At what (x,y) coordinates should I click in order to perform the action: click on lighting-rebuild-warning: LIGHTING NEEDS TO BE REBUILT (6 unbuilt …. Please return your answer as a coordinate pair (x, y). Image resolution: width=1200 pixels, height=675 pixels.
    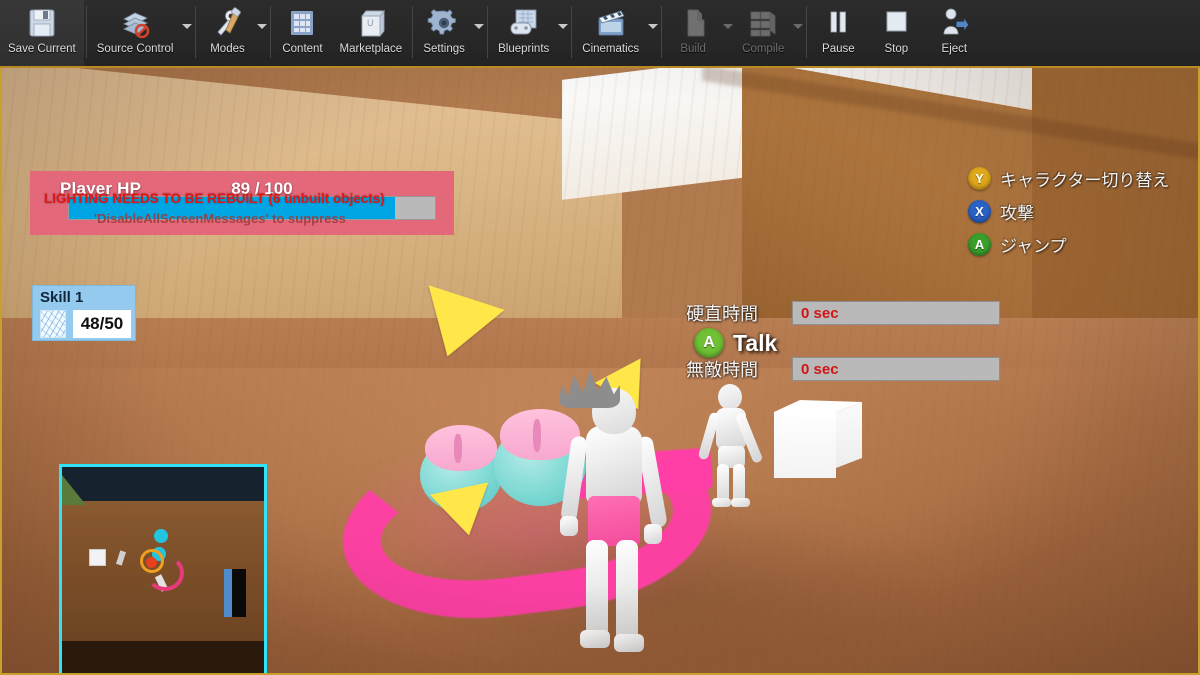
    Looking at the image, I should click on (214, 198).